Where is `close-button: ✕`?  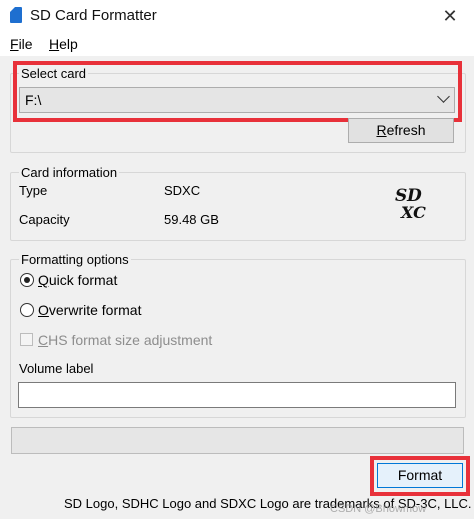 close-button: ✕ is located at coordinates (450, 16).